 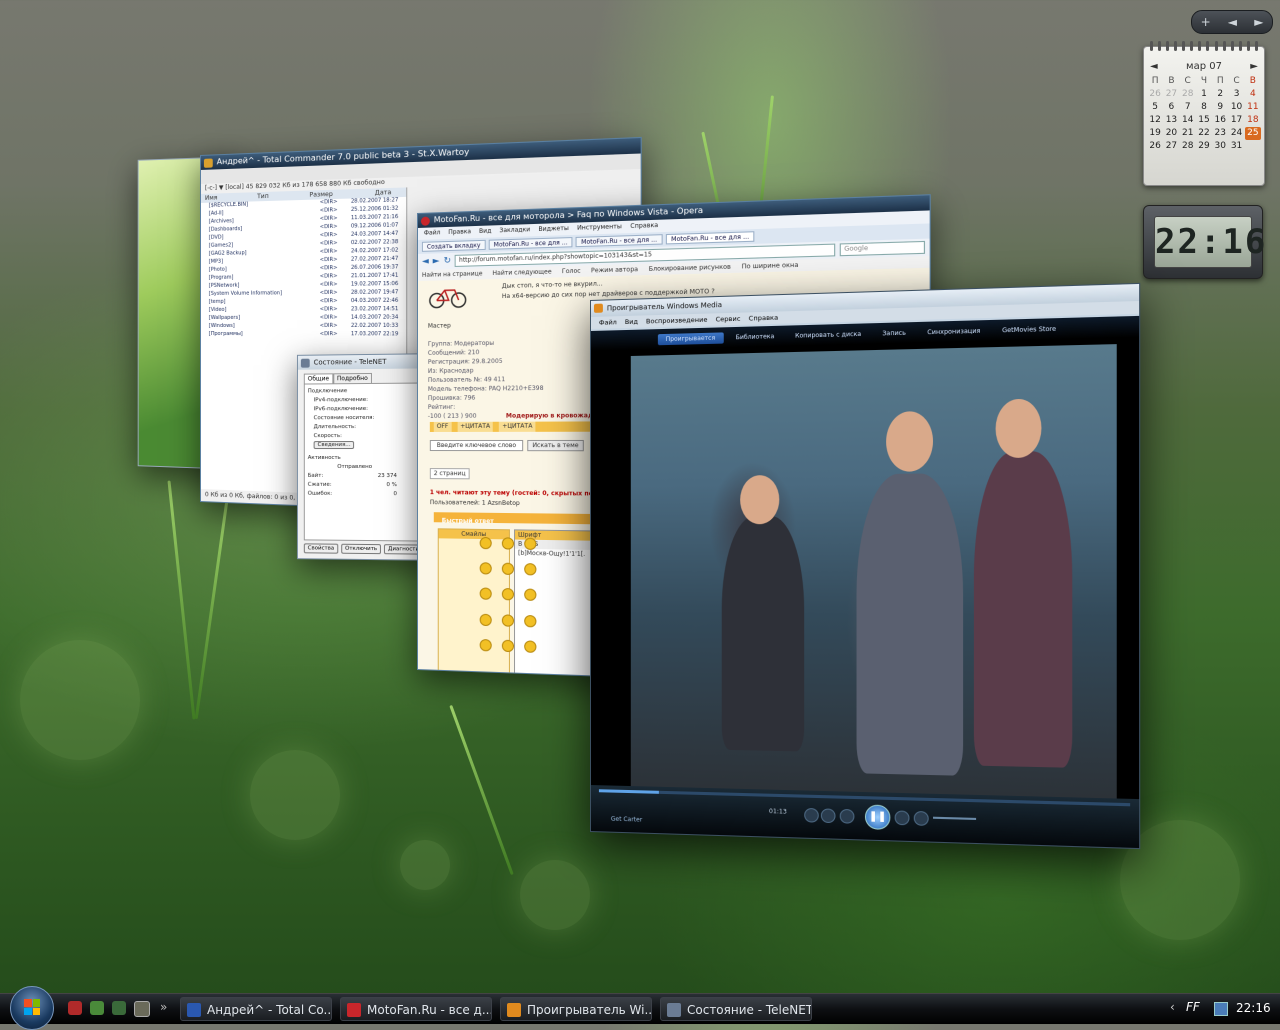 I want to click on calendar-day: 1, so click(x=1204, y=94).